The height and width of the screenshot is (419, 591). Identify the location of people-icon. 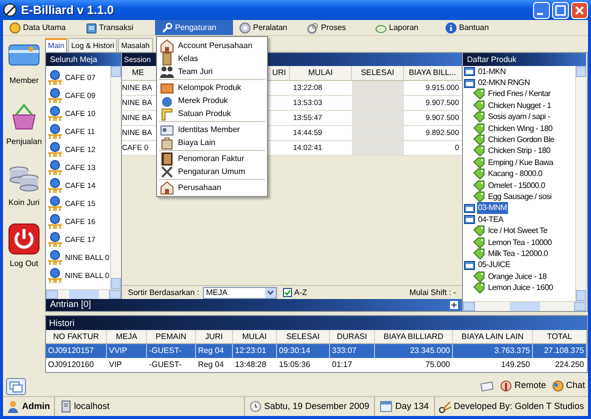
(167, 71).